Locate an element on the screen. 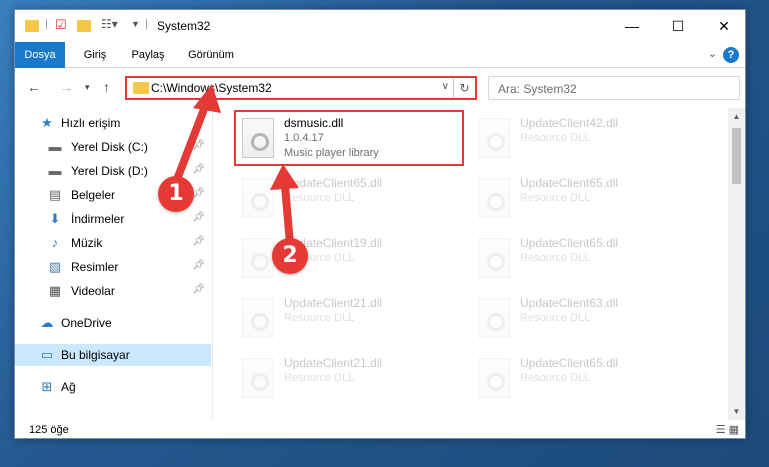 This screenshot has width=769, height=467. video-icon: ▦ is located at coordinates (55, 290).